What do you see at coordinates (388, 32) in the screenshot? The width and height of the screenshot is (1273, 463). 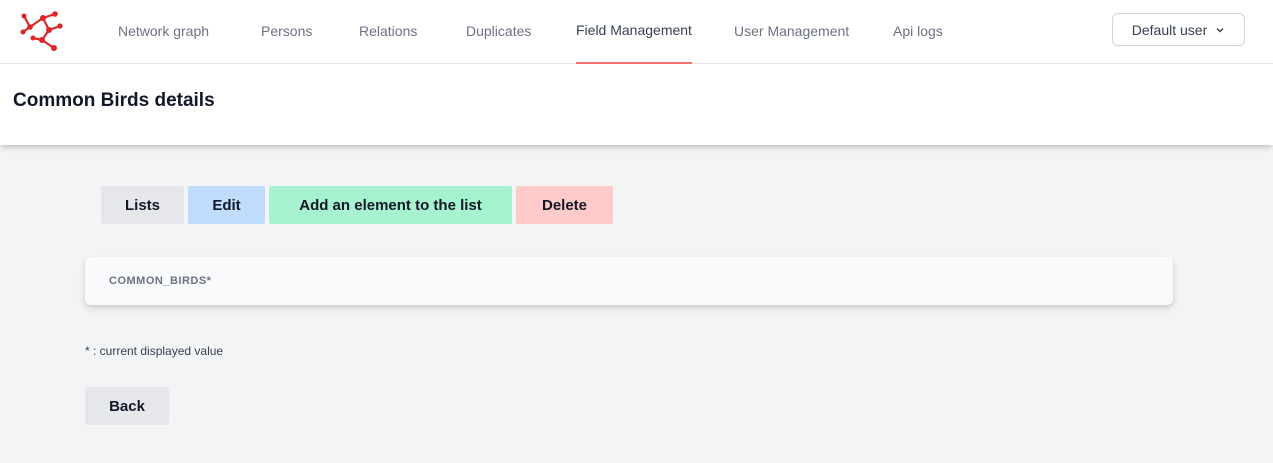 I see `nav-relations: Relations` at bounding box center [388, 32].